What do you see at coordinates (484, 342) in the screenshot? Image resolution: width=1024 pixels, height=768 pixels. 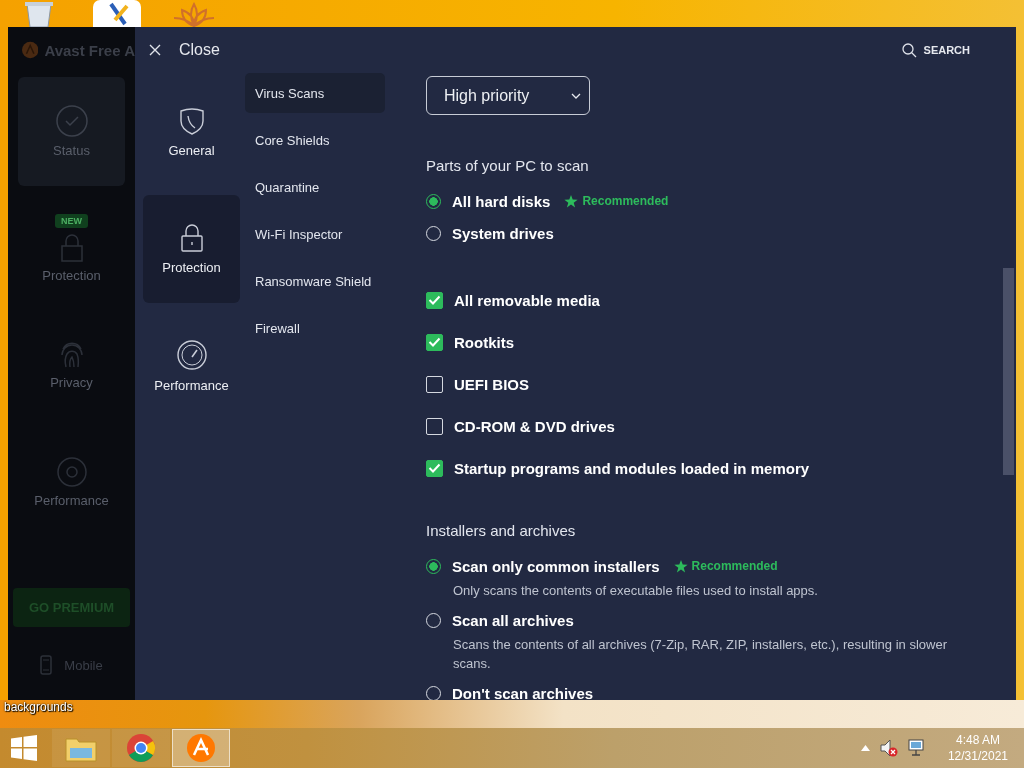 I see `option-label: Rootkits` at bounding box center [484, 342].